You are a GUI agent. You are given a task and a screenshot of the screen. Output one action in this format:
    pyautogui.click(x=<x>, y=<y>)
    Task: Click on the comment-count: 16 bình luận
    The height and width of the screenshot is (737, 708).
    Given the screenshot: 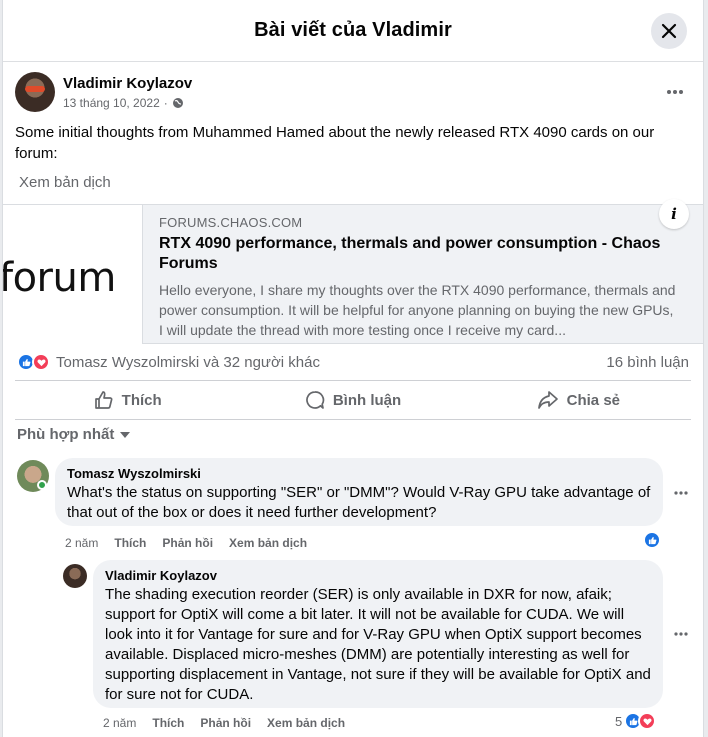 What is the action you would take?
    pyautogui.click(x=647, y=362)
    